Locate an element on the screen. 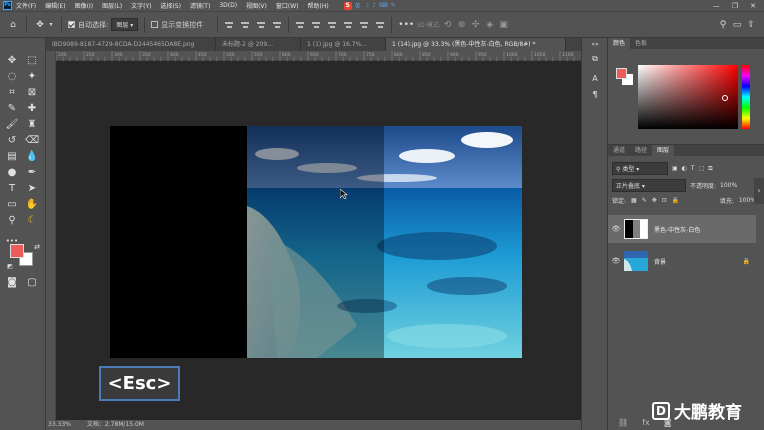 The image size is (764, 430). tab-color: 颜色 is located at coordinates (619, 43).